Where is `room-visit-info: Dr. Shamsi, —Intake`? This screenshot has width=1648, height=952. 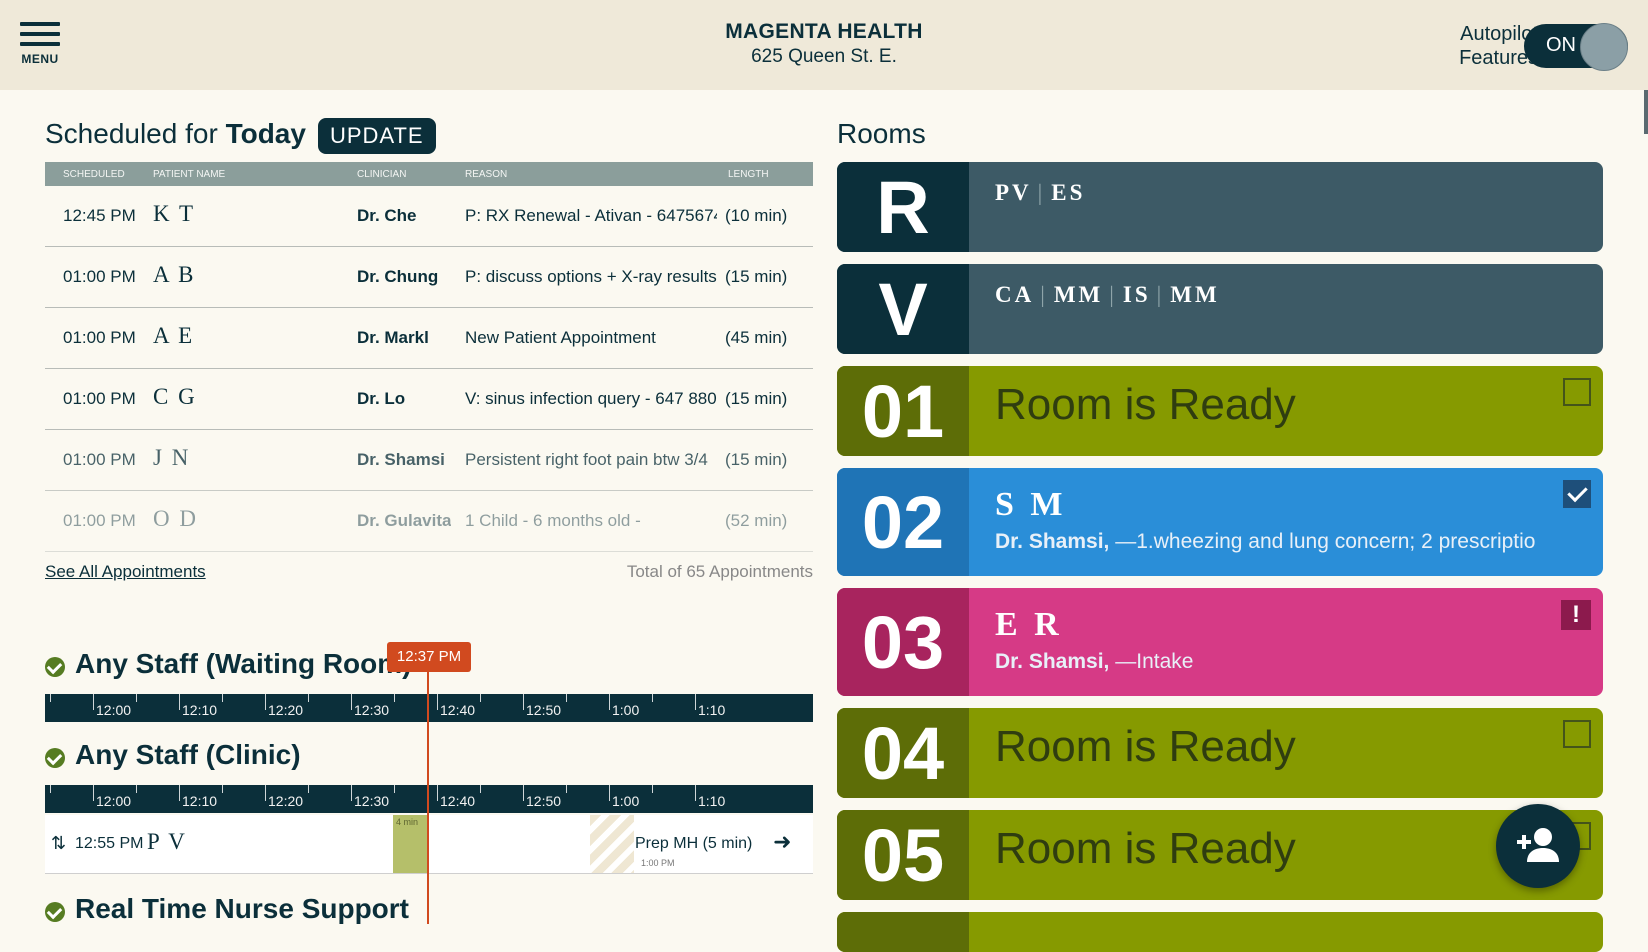
room-visit-info: Dr. Shamsi, —Intake is located at coordinates (1094, 661).